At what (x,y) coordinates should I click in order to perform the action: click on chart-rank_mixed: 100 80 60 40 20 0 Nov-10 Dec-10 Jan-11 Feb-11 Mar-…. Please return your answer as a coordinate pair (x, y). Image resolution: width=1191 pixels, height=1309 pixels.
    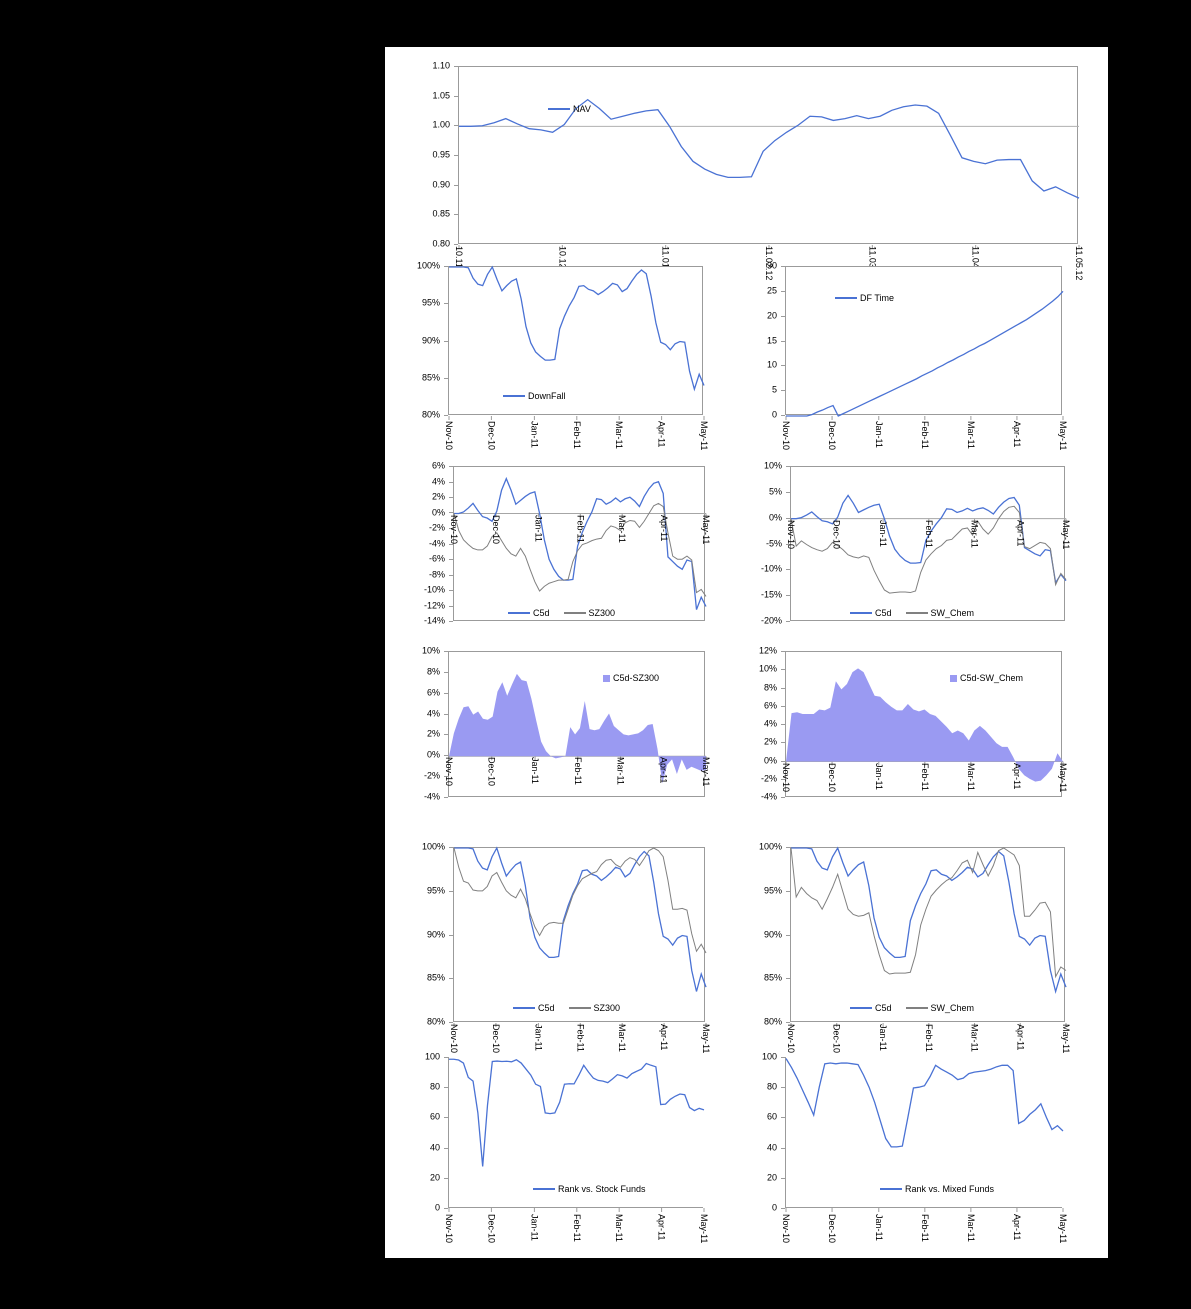
    Looking at the image, I should click on (909, 1160).